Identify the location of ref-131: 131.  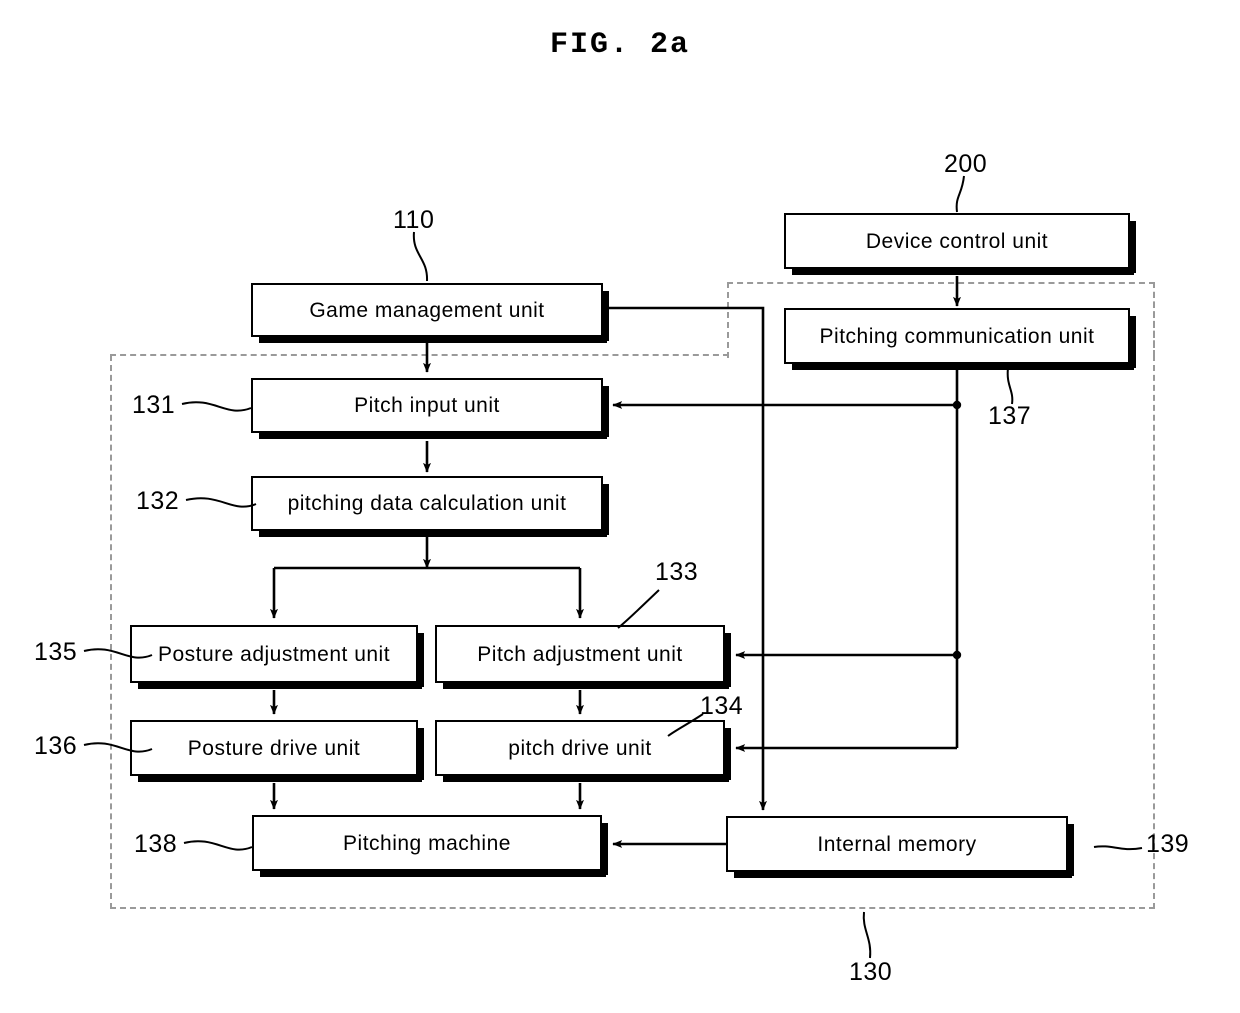
(154, 405).